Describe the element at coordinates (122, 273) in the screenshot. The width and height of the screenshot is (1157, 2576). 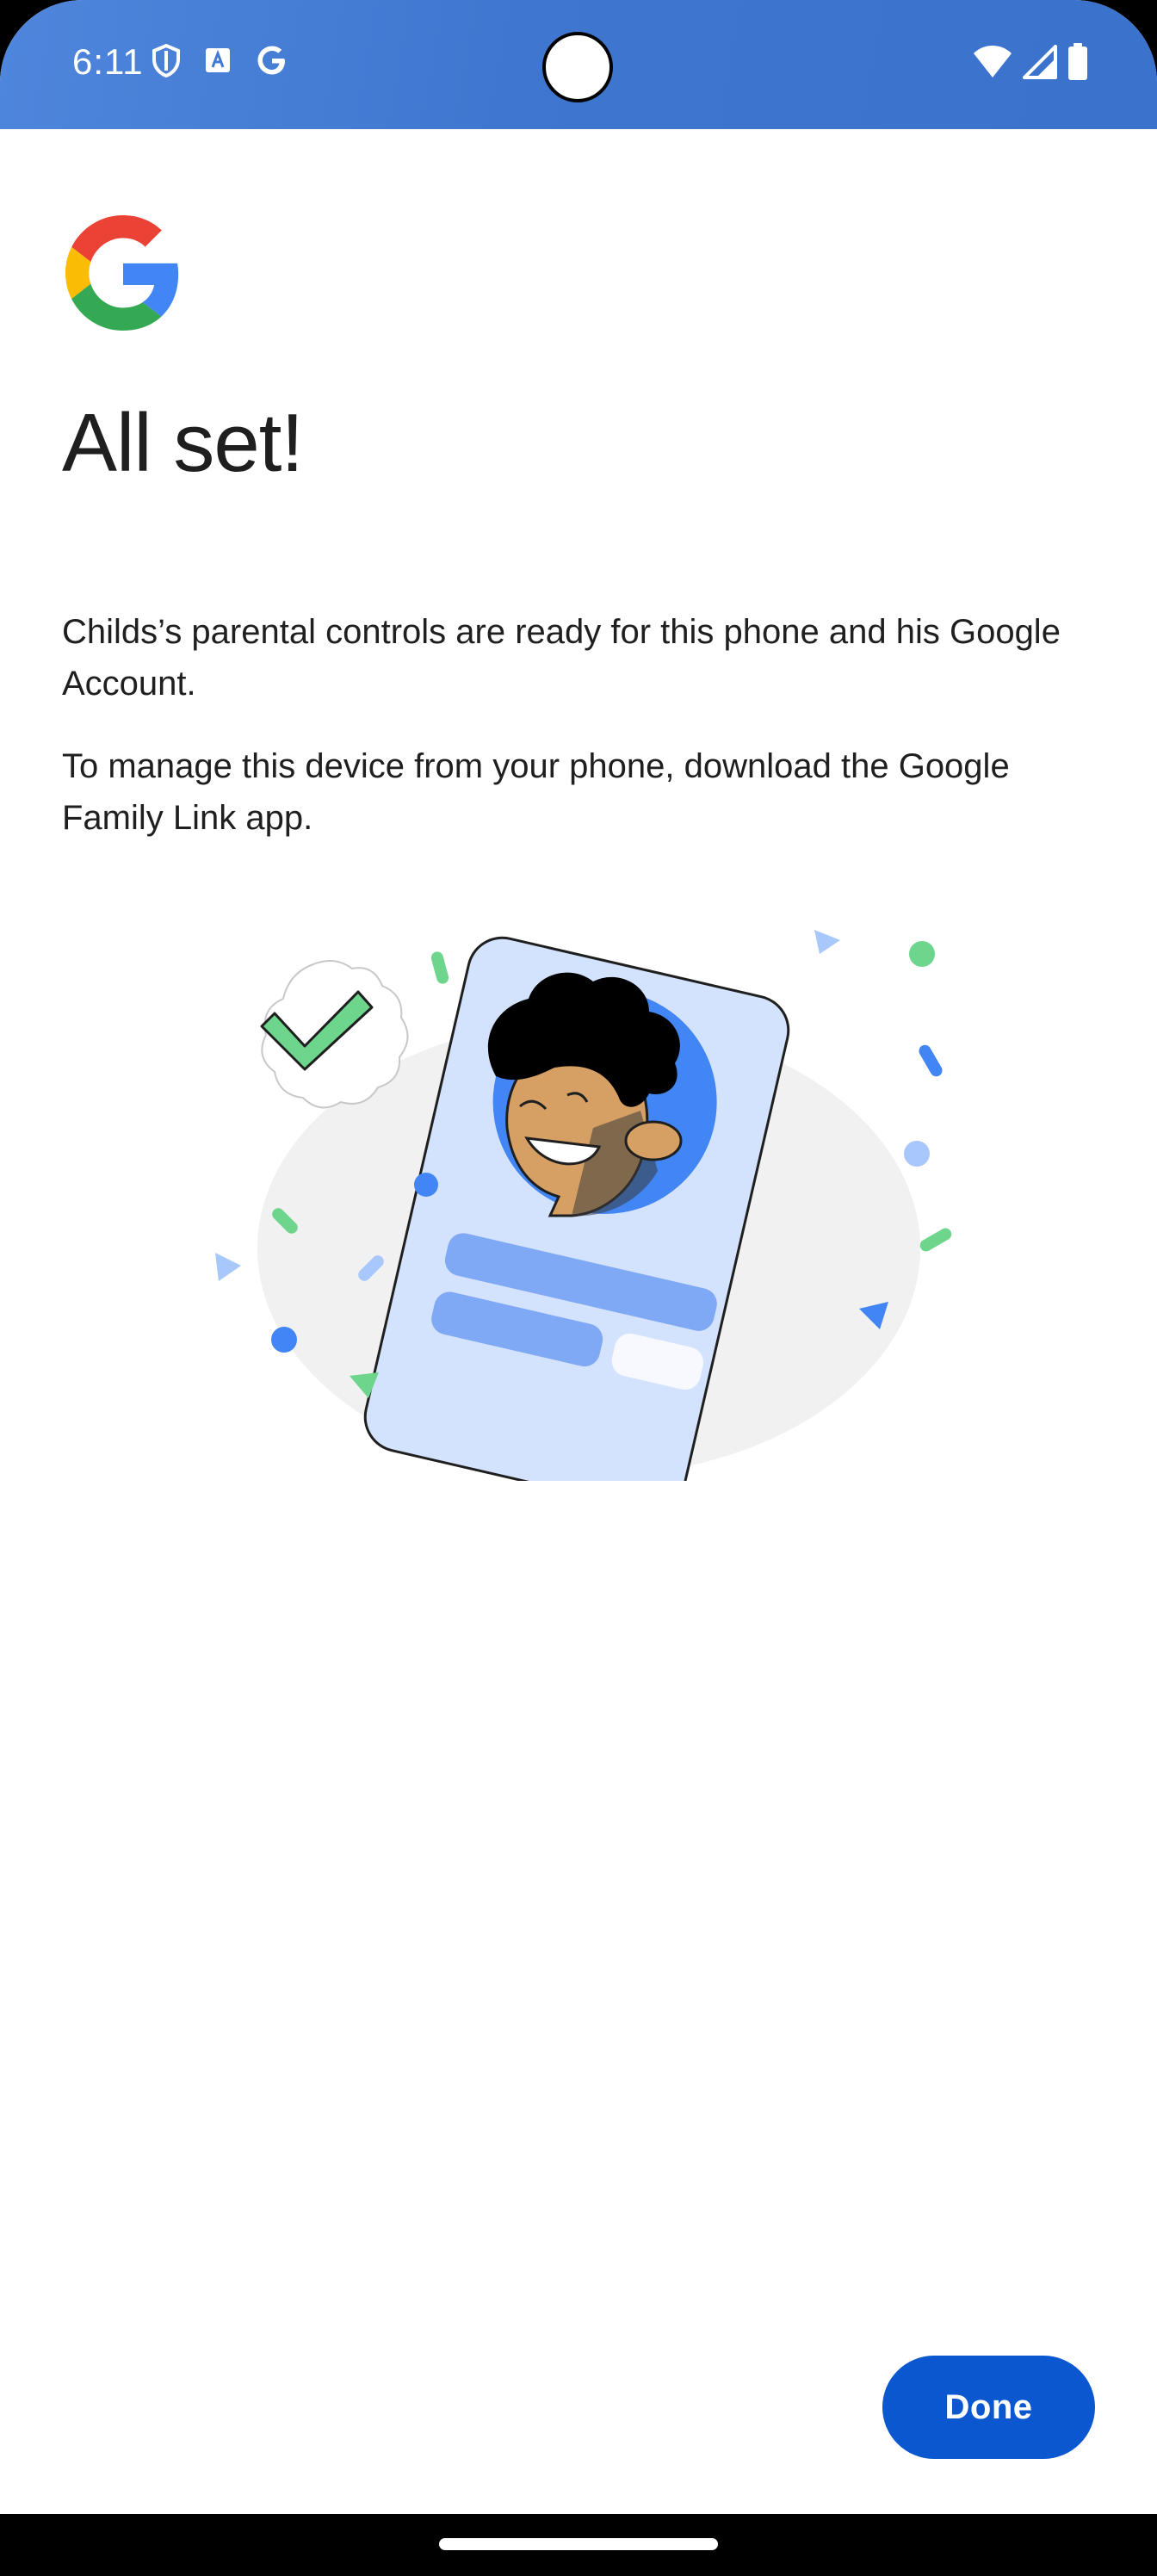
I see `google-logo` at that location.